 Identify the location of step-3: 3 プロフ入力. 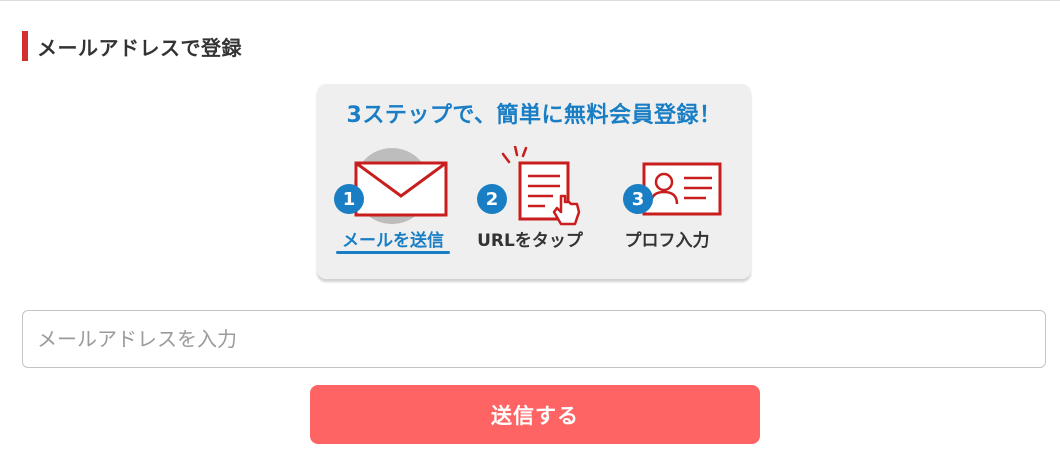
(667, 206).